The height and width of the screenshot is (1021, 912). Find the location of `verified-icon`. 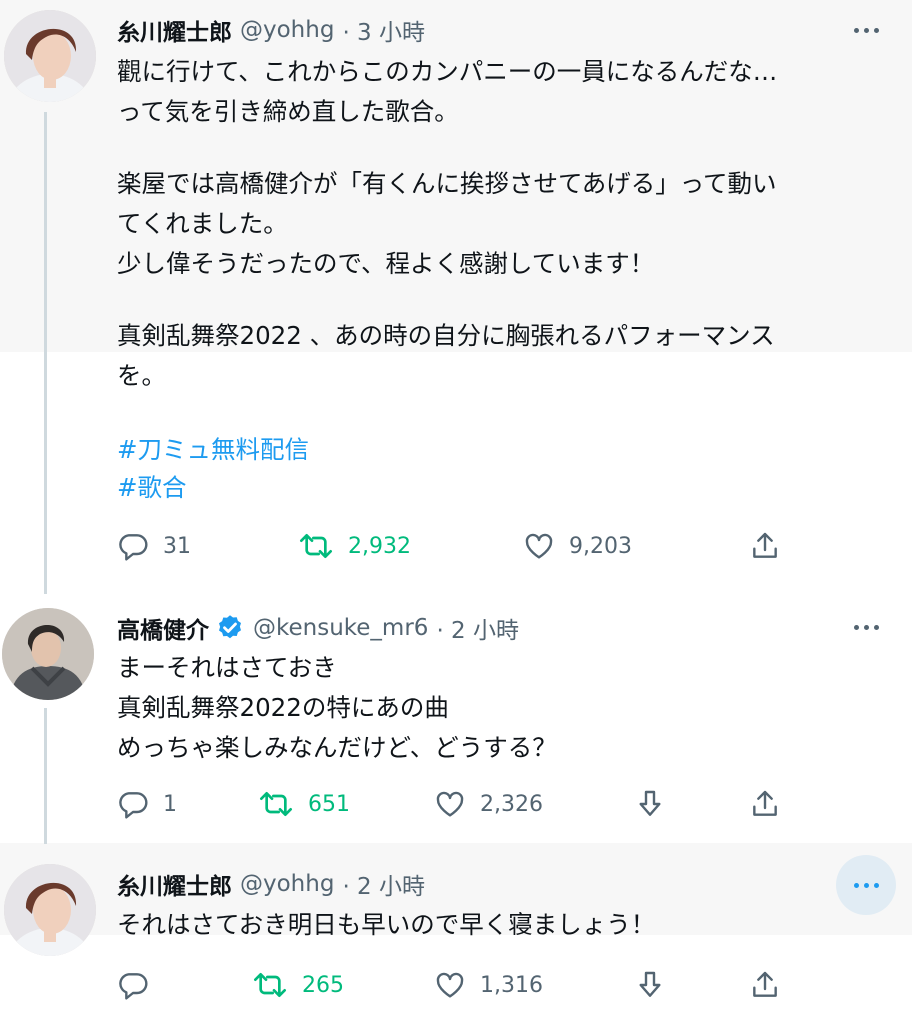

verified-icon is located at coordinates (230, 628).